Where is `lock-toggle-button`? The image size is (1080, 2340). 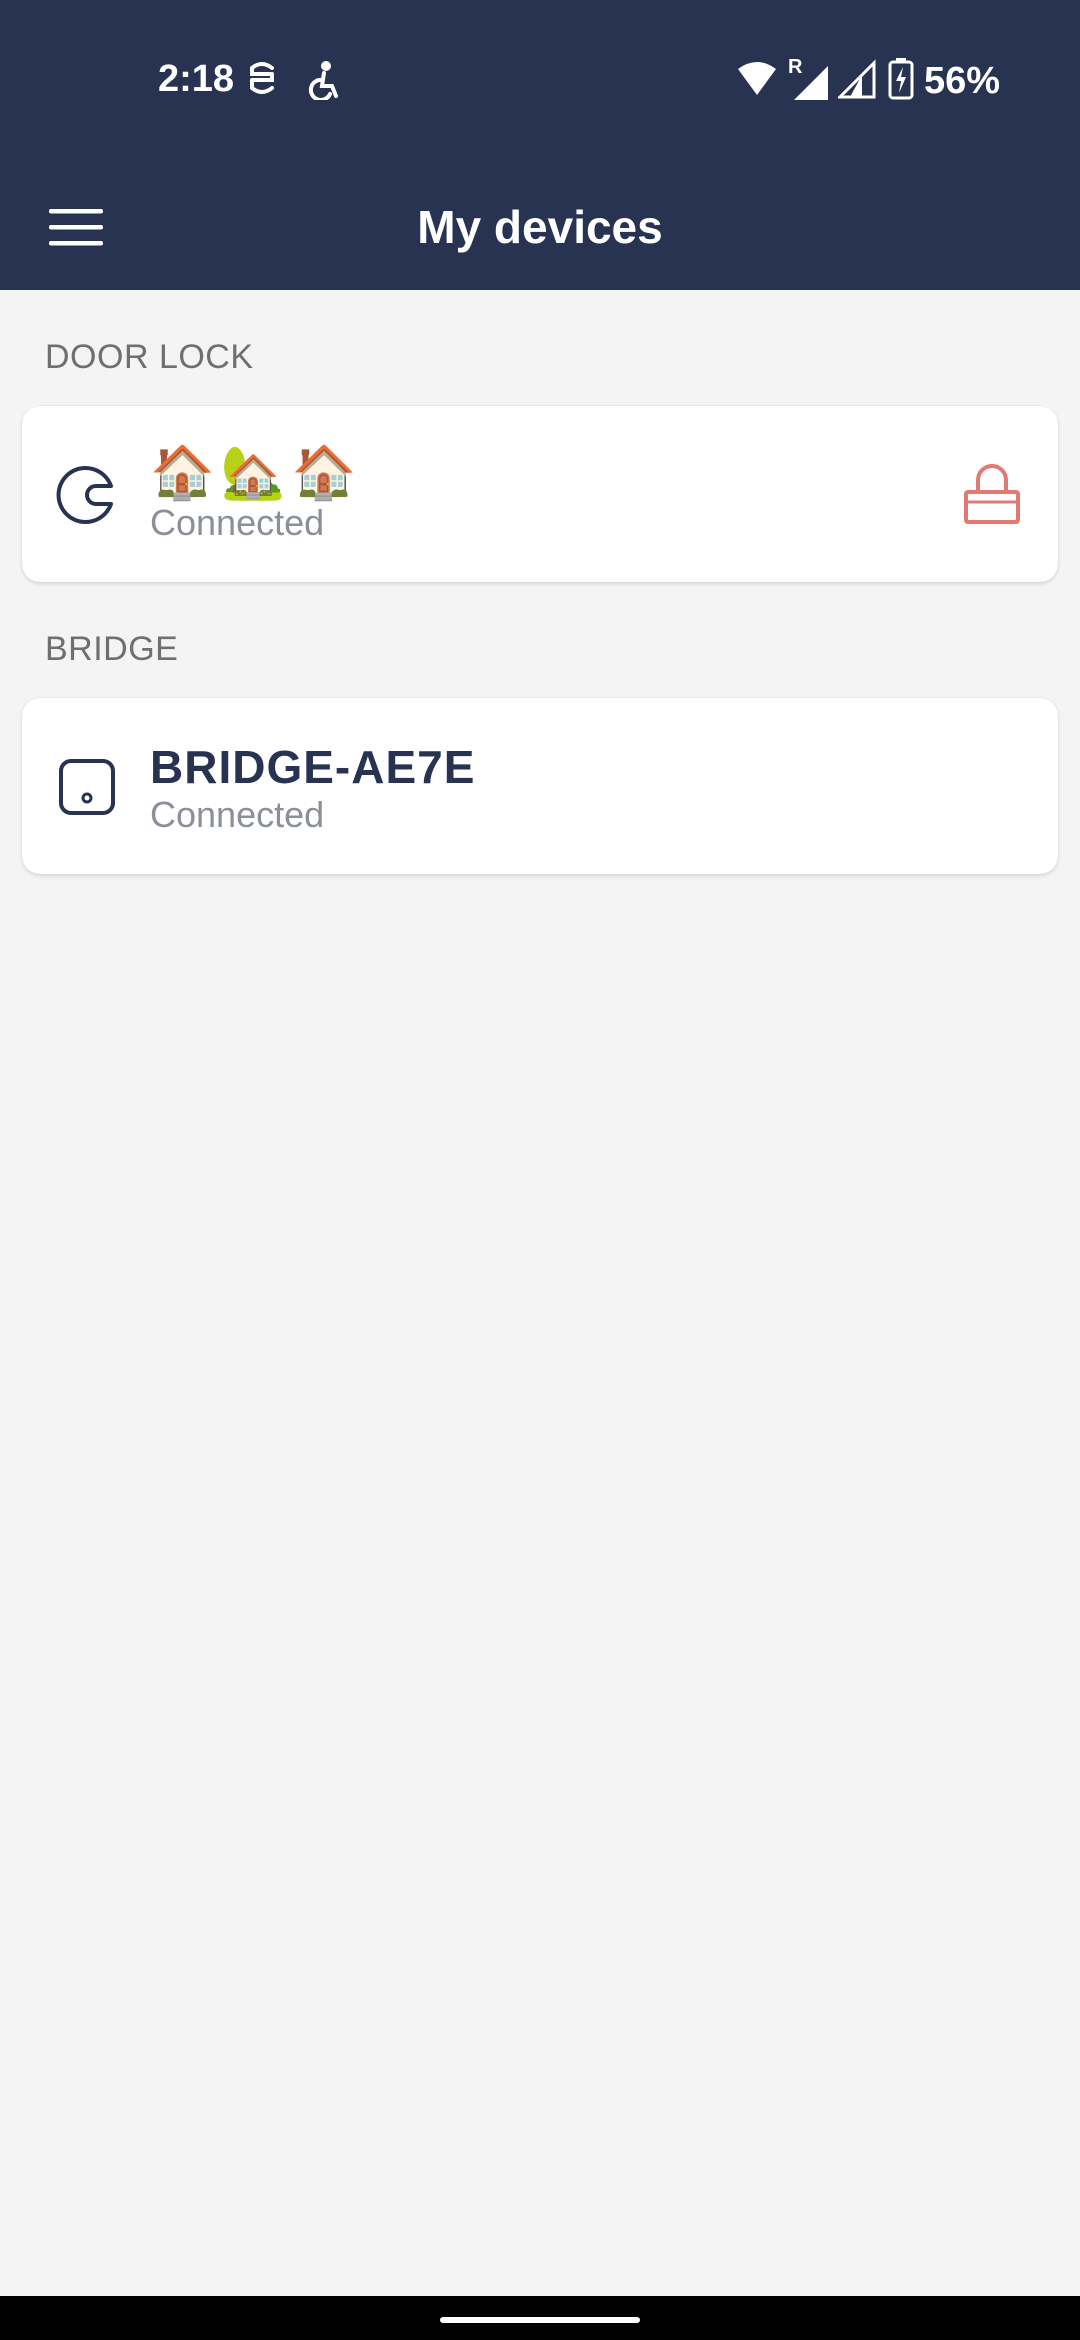
lock-toggle-button is located at coordinates (992, 494).